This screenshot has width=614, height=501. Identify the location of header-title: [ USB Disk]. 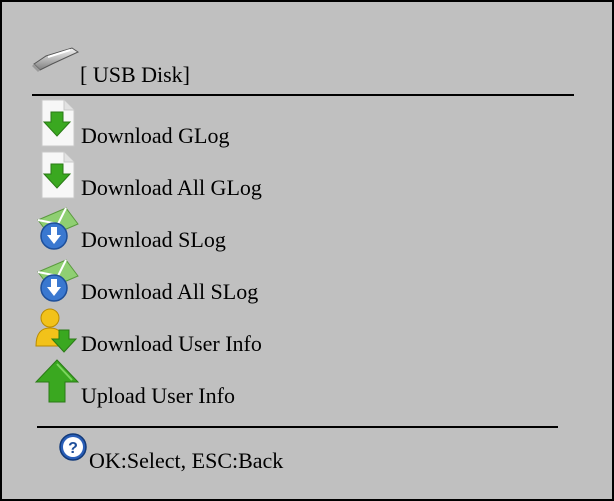
(135, 74).